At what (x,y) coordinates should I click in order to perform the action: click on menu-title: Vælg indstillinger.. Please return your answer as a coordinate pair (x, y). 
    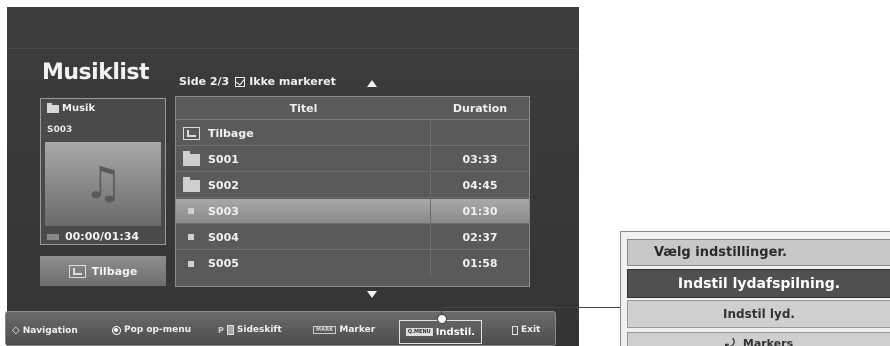
    Looking at the image, I should click on (758, 252).